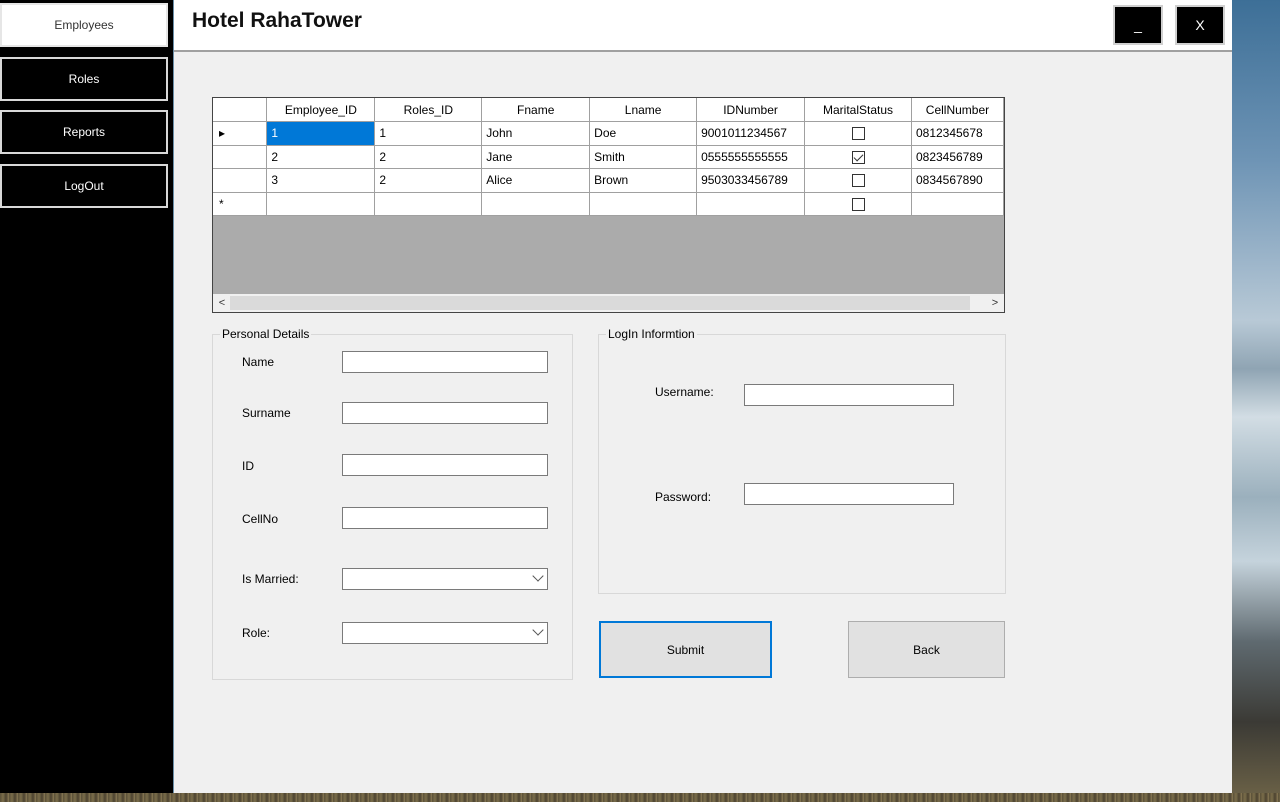 This screenshot has height=802, width=1280. Describe the element at coordinates (1256, 401) in the screenshot. I see `desktop-background` at that location.